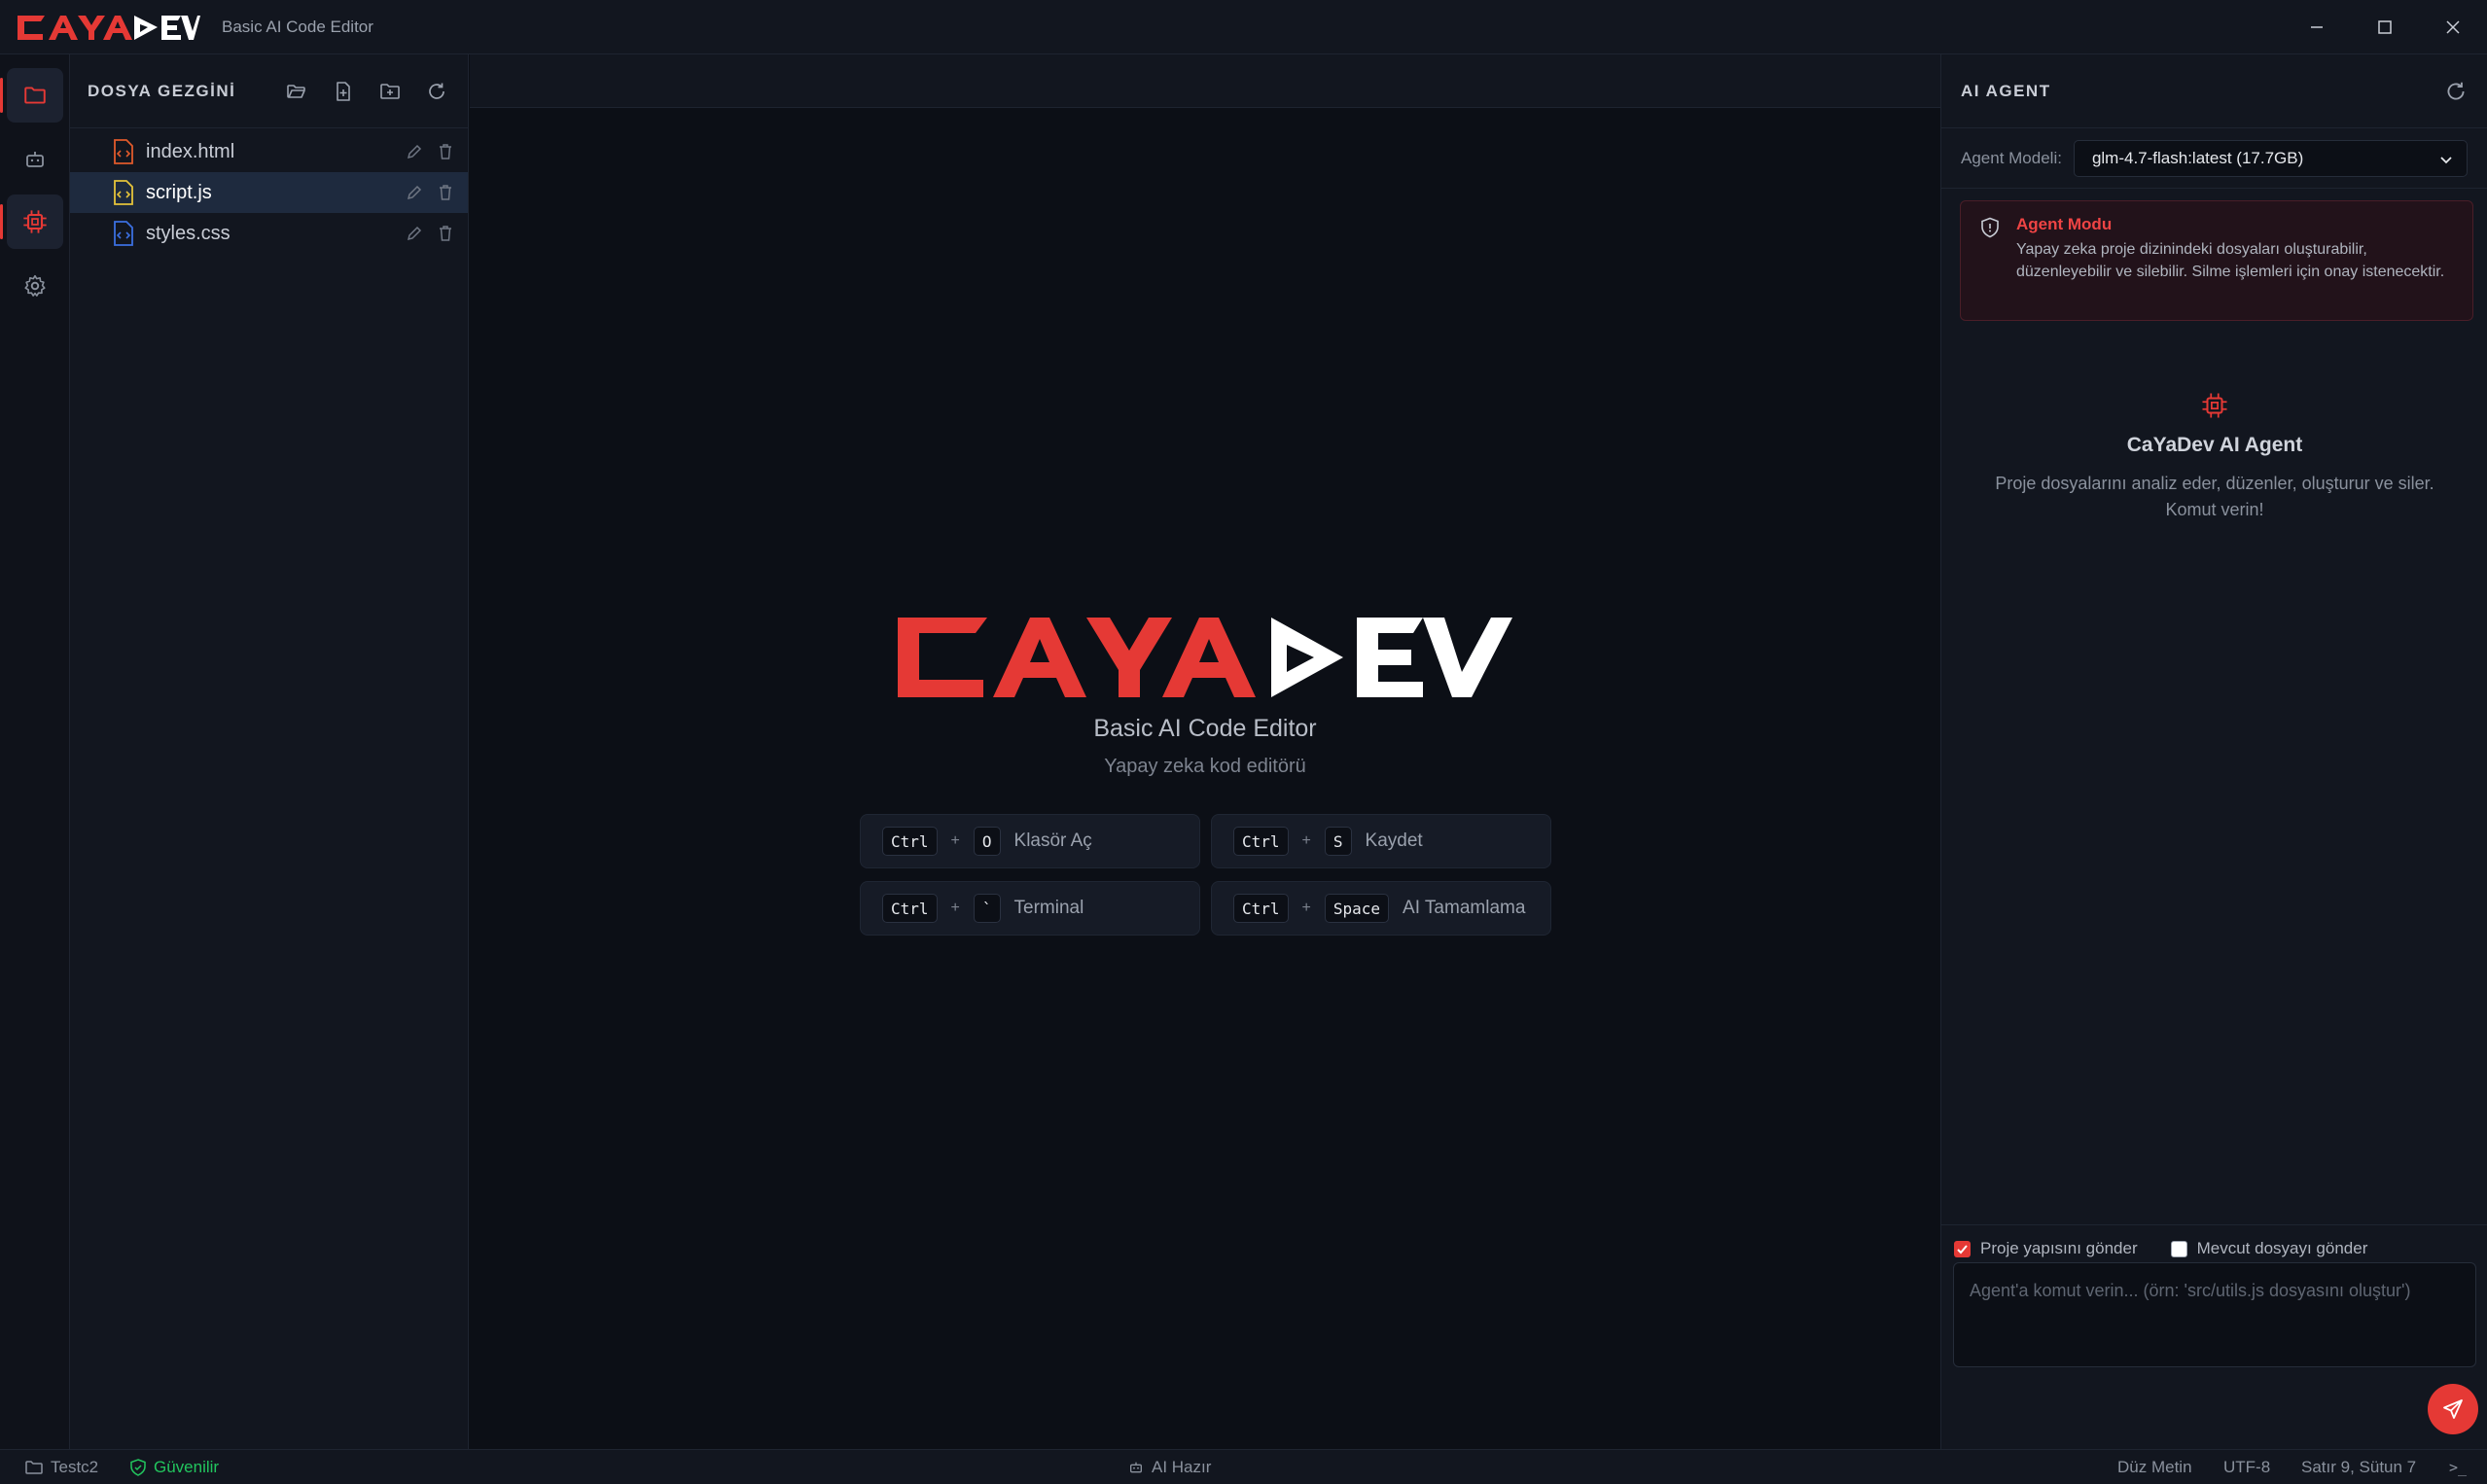  I want to click on maximize-button, so click(2385, 27).